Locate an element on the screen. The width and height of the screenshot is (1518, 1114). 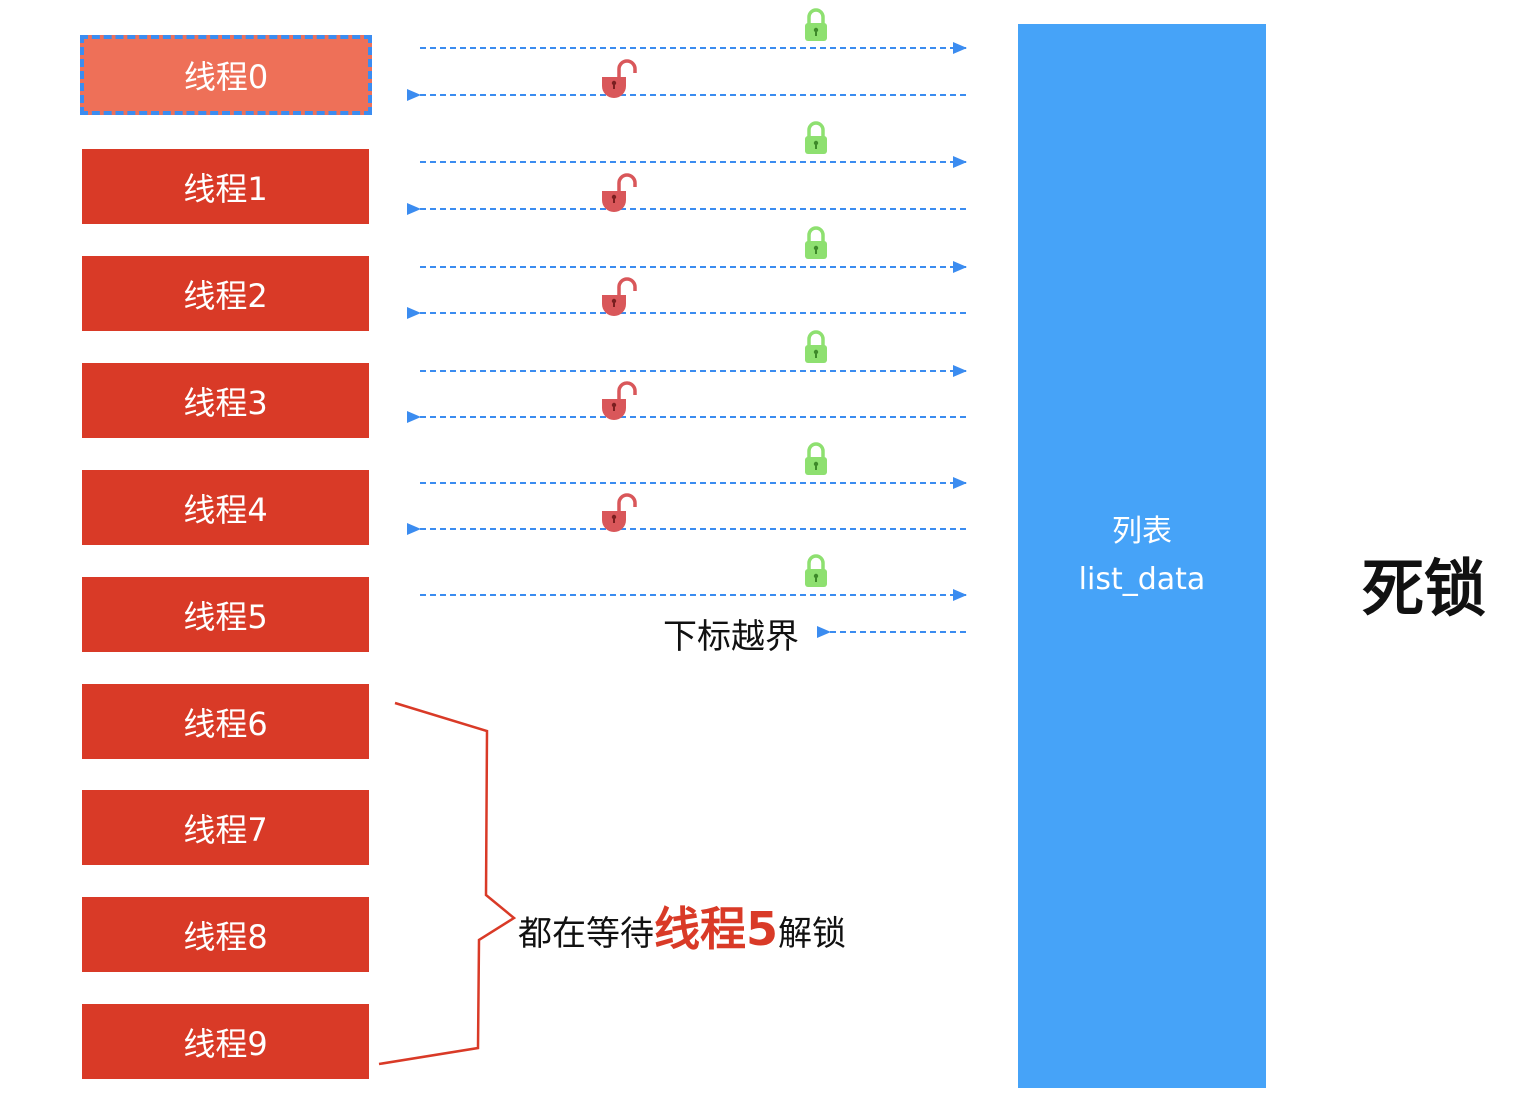
out-of-bounds-label: 下标越界 is located at coordinates (731, 637).